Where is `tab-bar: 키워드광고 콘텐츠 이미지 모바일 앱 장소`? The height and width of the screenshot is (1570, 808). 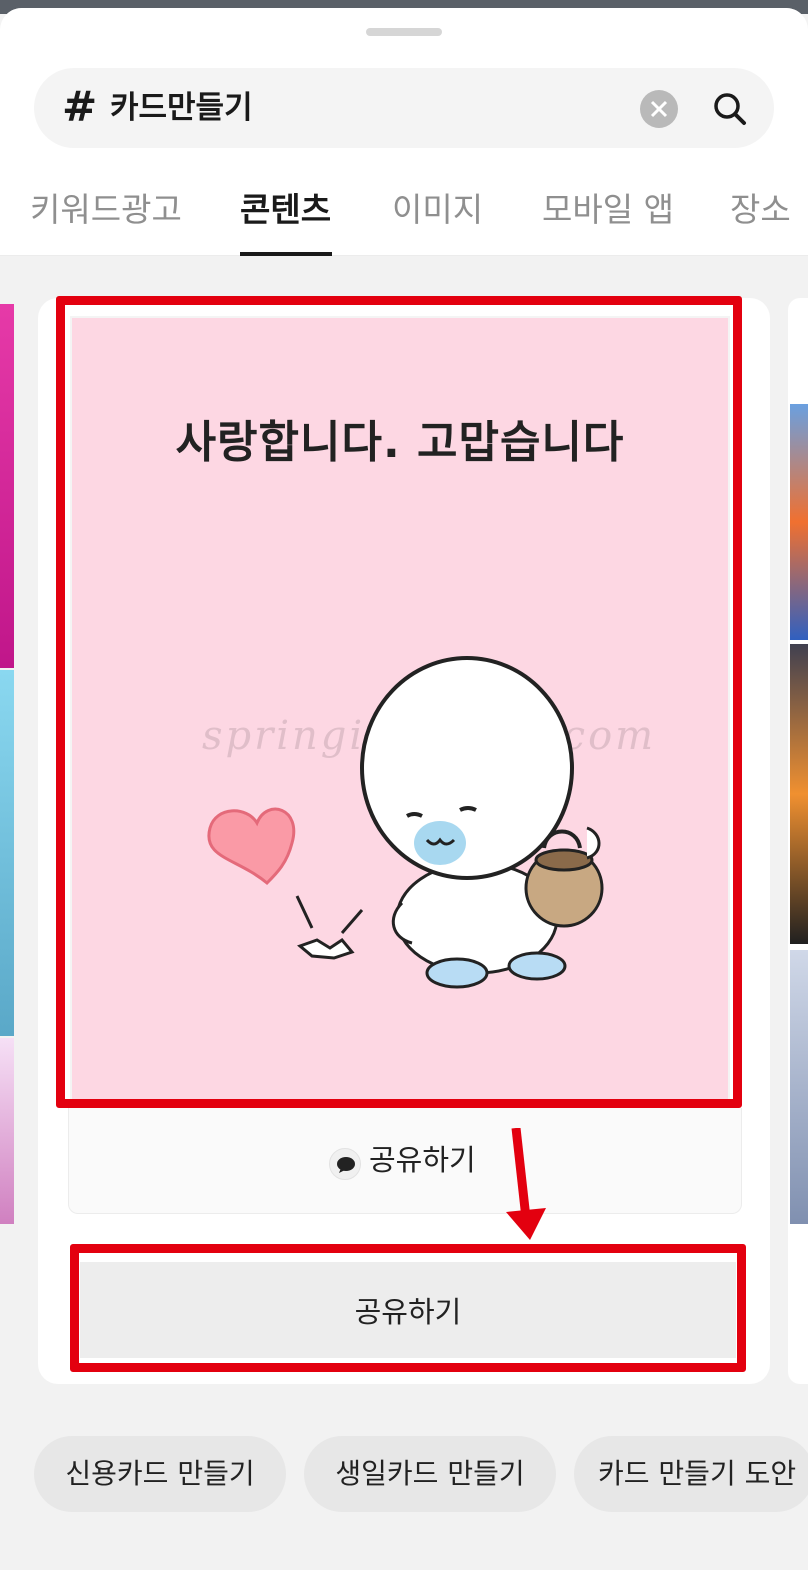
tab-bar: 키워드광고 콘텐츠 이미지 모바일 앱 장소 is located at coordinates (404, 217).